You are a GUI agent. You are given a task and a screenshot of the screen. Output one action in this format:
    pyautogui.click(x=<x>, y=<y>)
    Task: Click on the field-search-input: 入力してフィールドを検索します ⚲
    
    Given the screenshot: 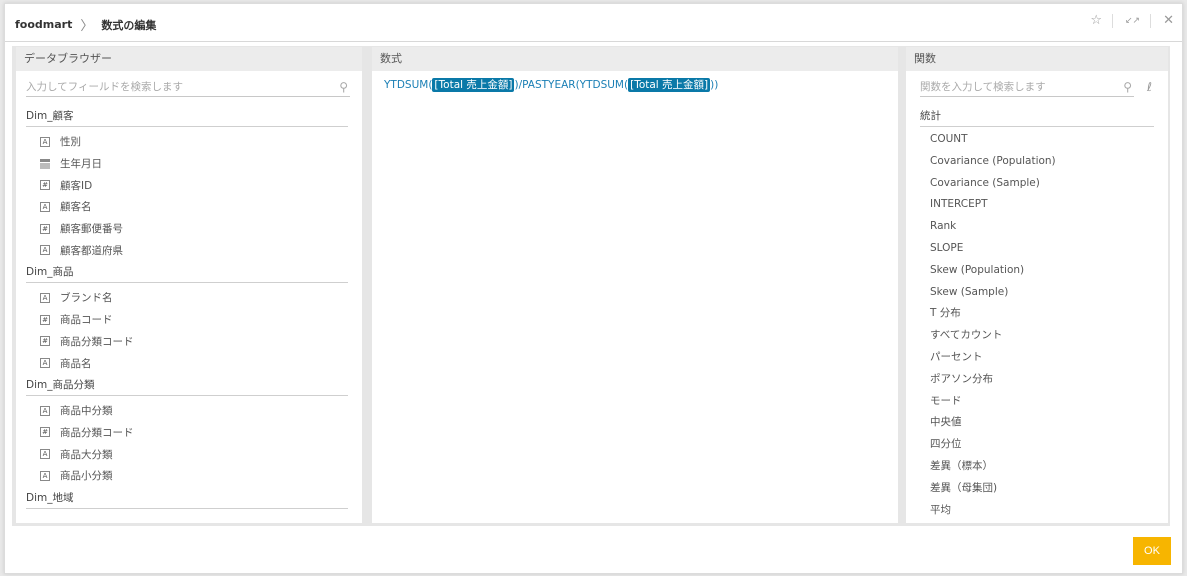 What is the action you would take?
    pyautogui.click(x=188, y=87)
    